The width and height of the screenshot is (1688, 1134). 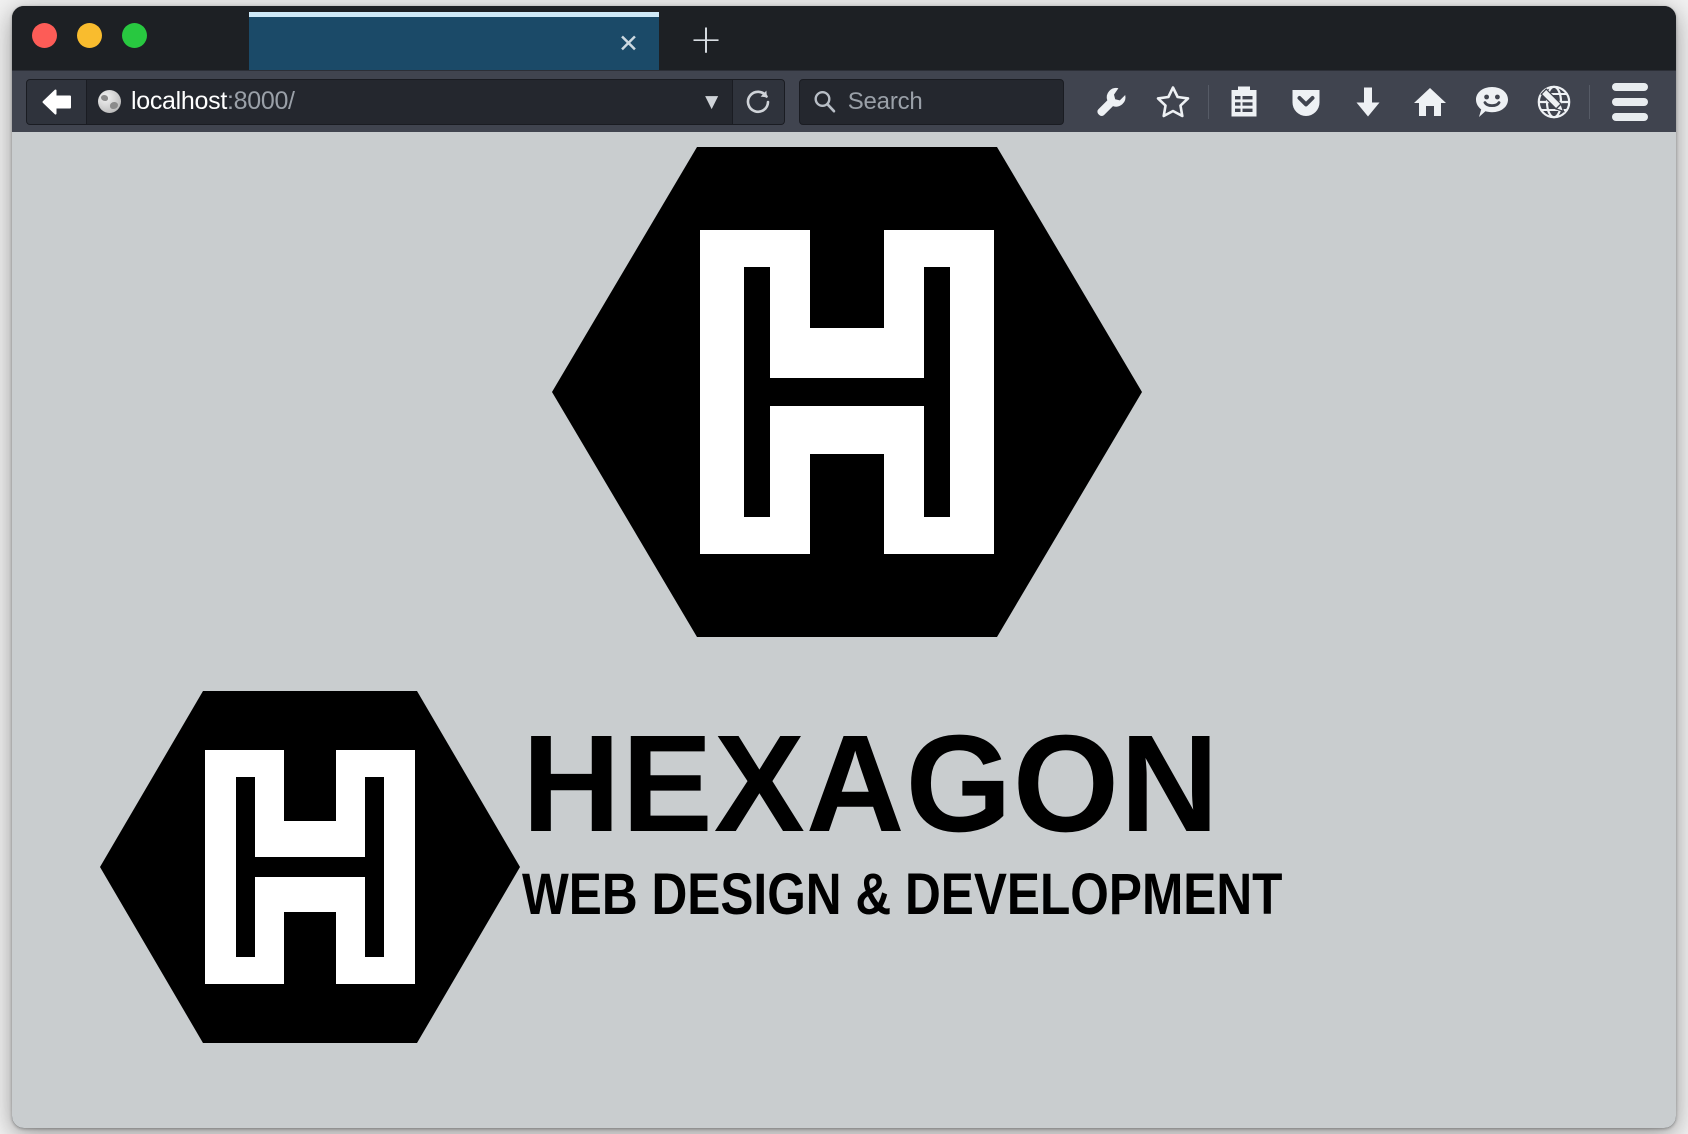 I want to click on browser-tab-active: ✕, so click(x=454, y=41).